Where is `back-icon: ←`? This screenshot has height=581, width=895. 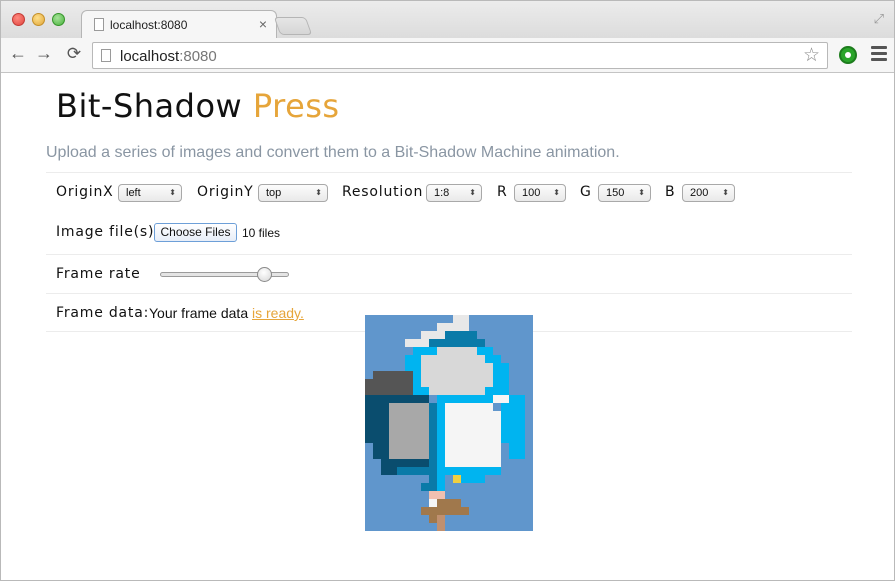 back-icon: ← is located at coordinates (18, 53).